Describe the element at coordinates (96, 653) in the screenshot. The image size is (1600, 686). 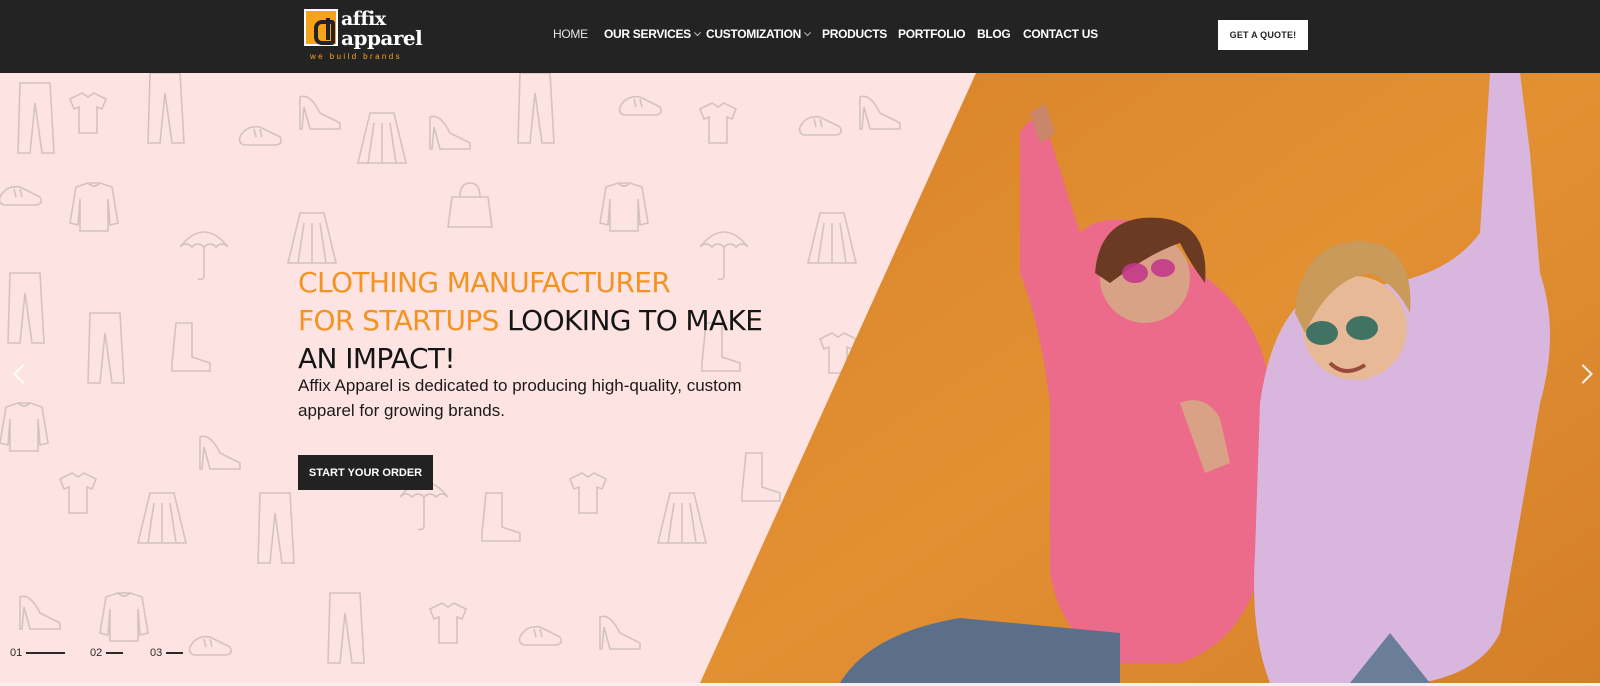
I see `slide-2-number: 02` at that location.